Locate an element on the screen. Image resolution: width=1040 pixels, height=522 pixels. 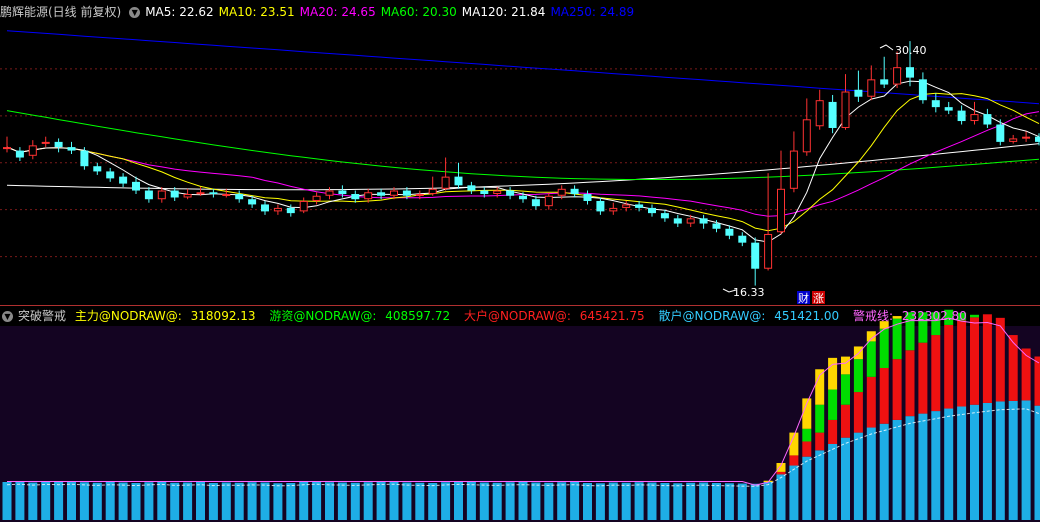
youzi-label: 游资@NODRAW@: is located at coordinates (323, 316).